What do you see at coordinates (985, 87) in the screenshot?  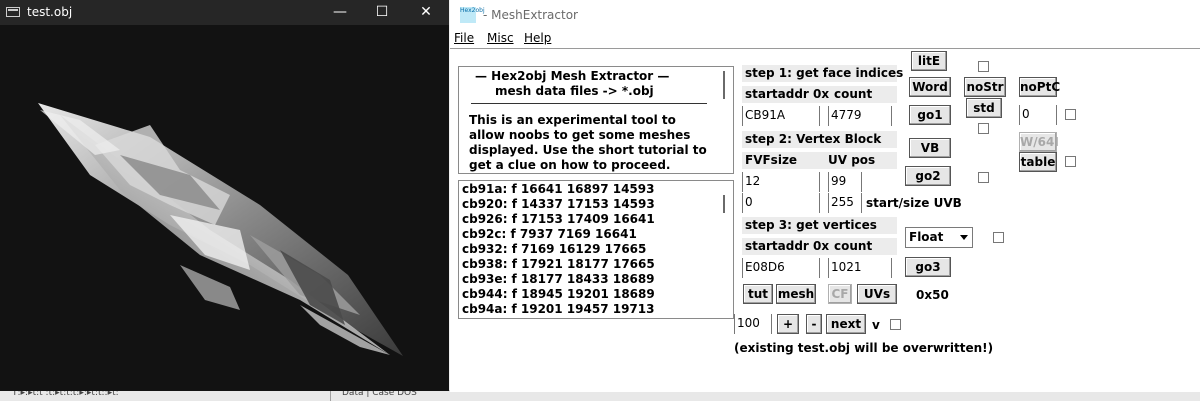 I see `nostr-button: noStr` at bounding box center [985, 87].